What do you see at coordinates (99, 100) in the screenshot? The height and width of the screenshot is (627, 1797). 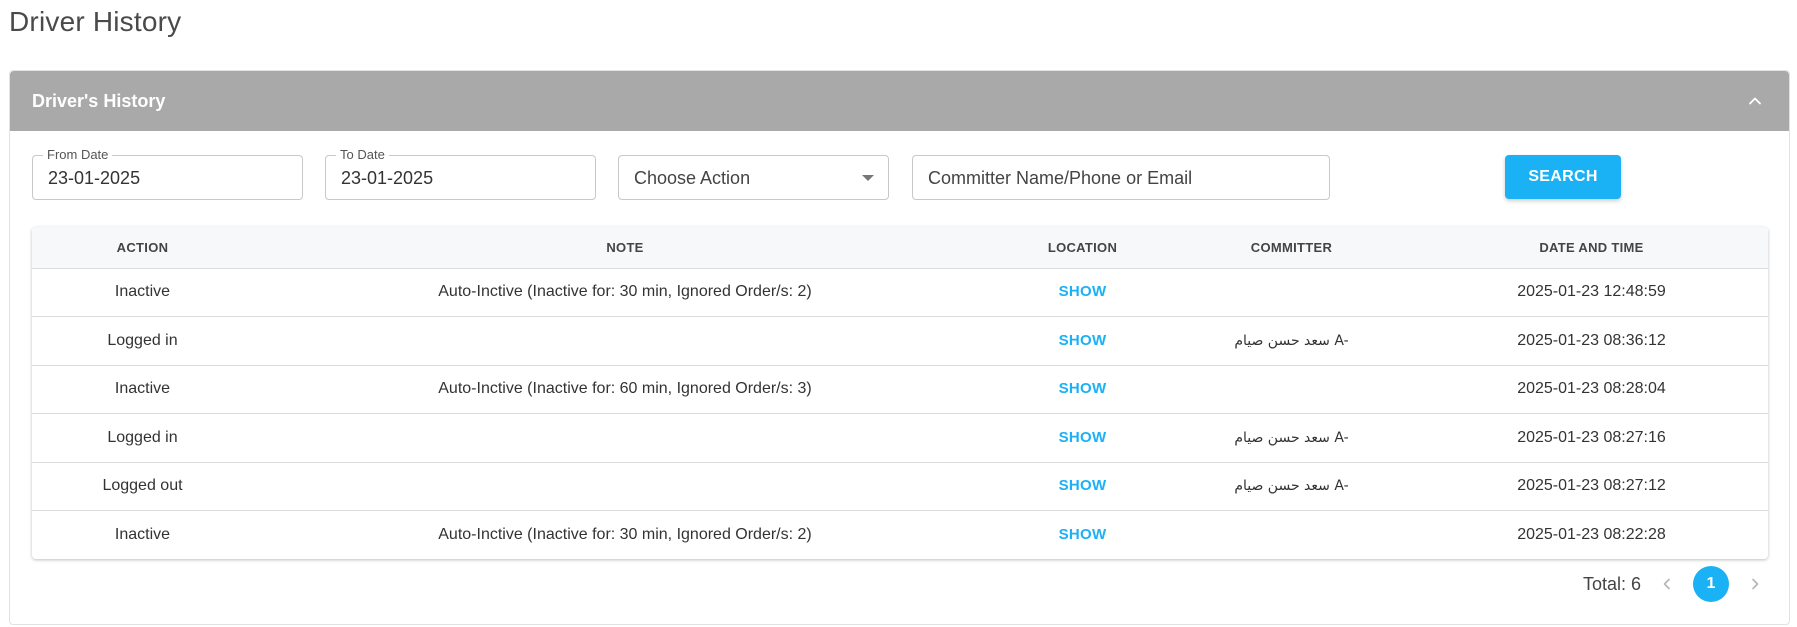 I see `card-title: Driver's History` at bounding box center [99, 100].